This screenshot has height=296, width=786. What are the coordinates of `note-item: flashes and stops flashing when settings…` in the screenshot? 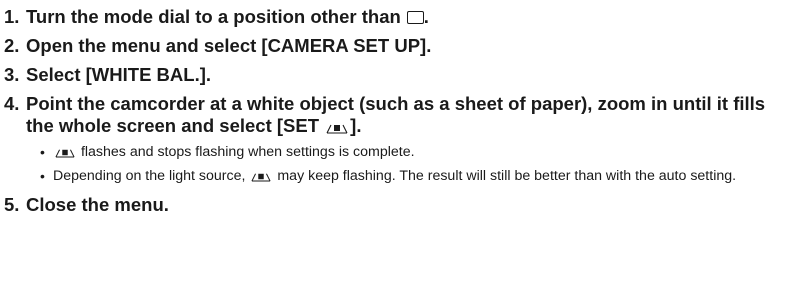 It's located at (406, 152).